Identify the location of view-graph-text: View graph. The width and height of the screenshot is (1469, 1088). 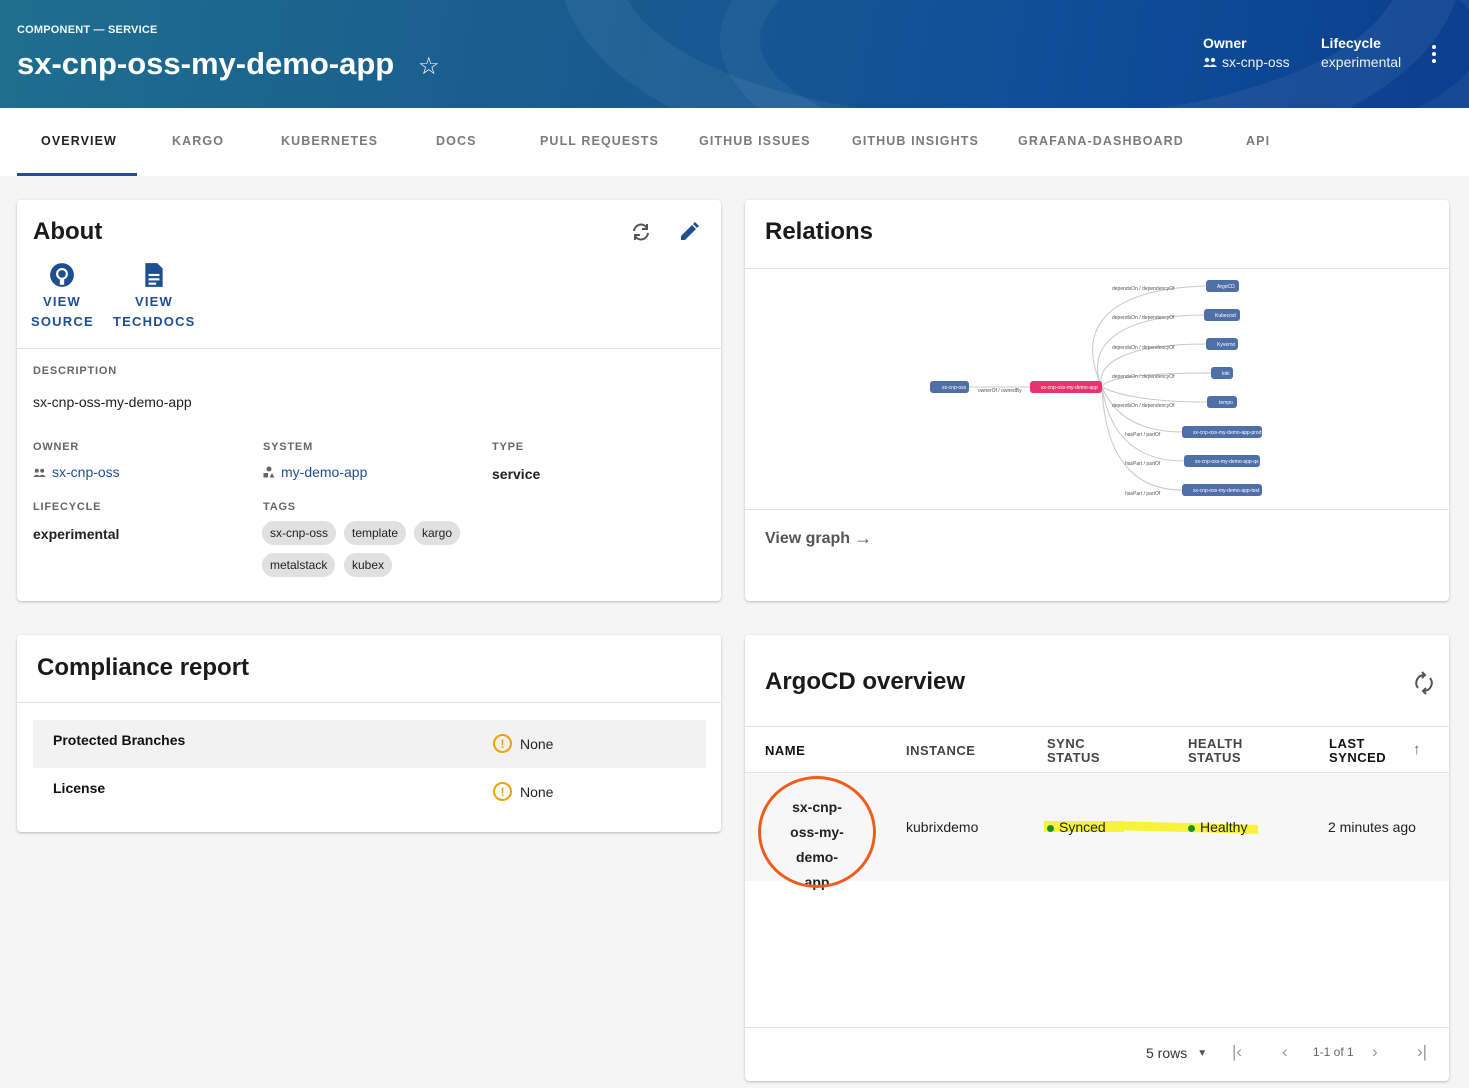
(808, 538).